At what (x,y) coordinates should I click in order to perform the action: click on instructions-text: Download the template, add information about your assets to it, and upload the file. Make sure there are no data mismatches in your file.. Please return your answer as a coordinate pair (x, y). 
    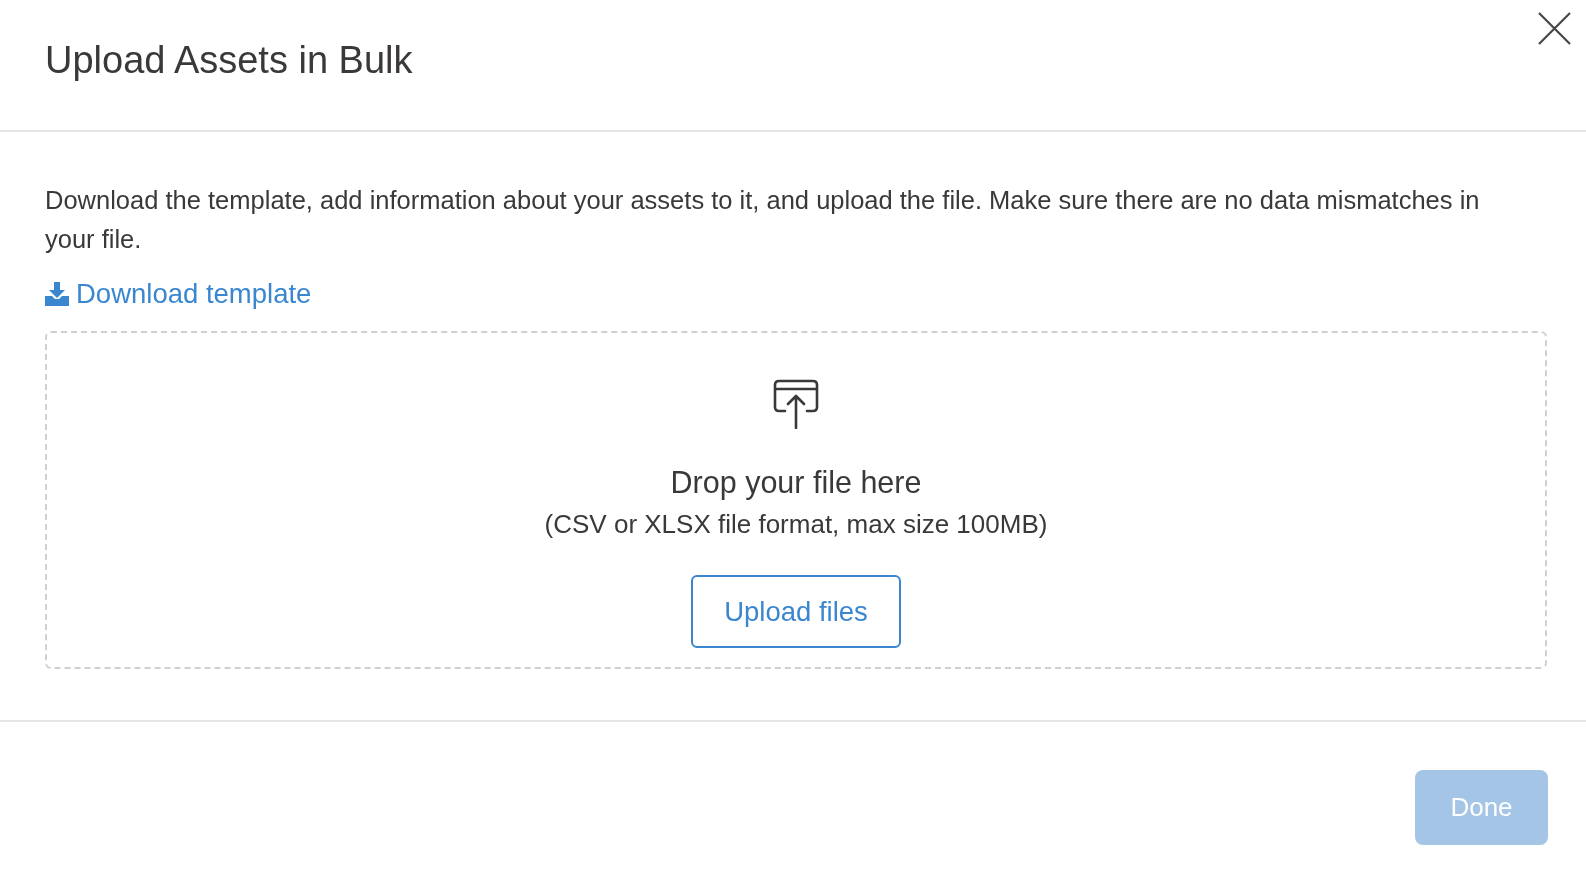
    Looking at the image, I should click on (763, 220).